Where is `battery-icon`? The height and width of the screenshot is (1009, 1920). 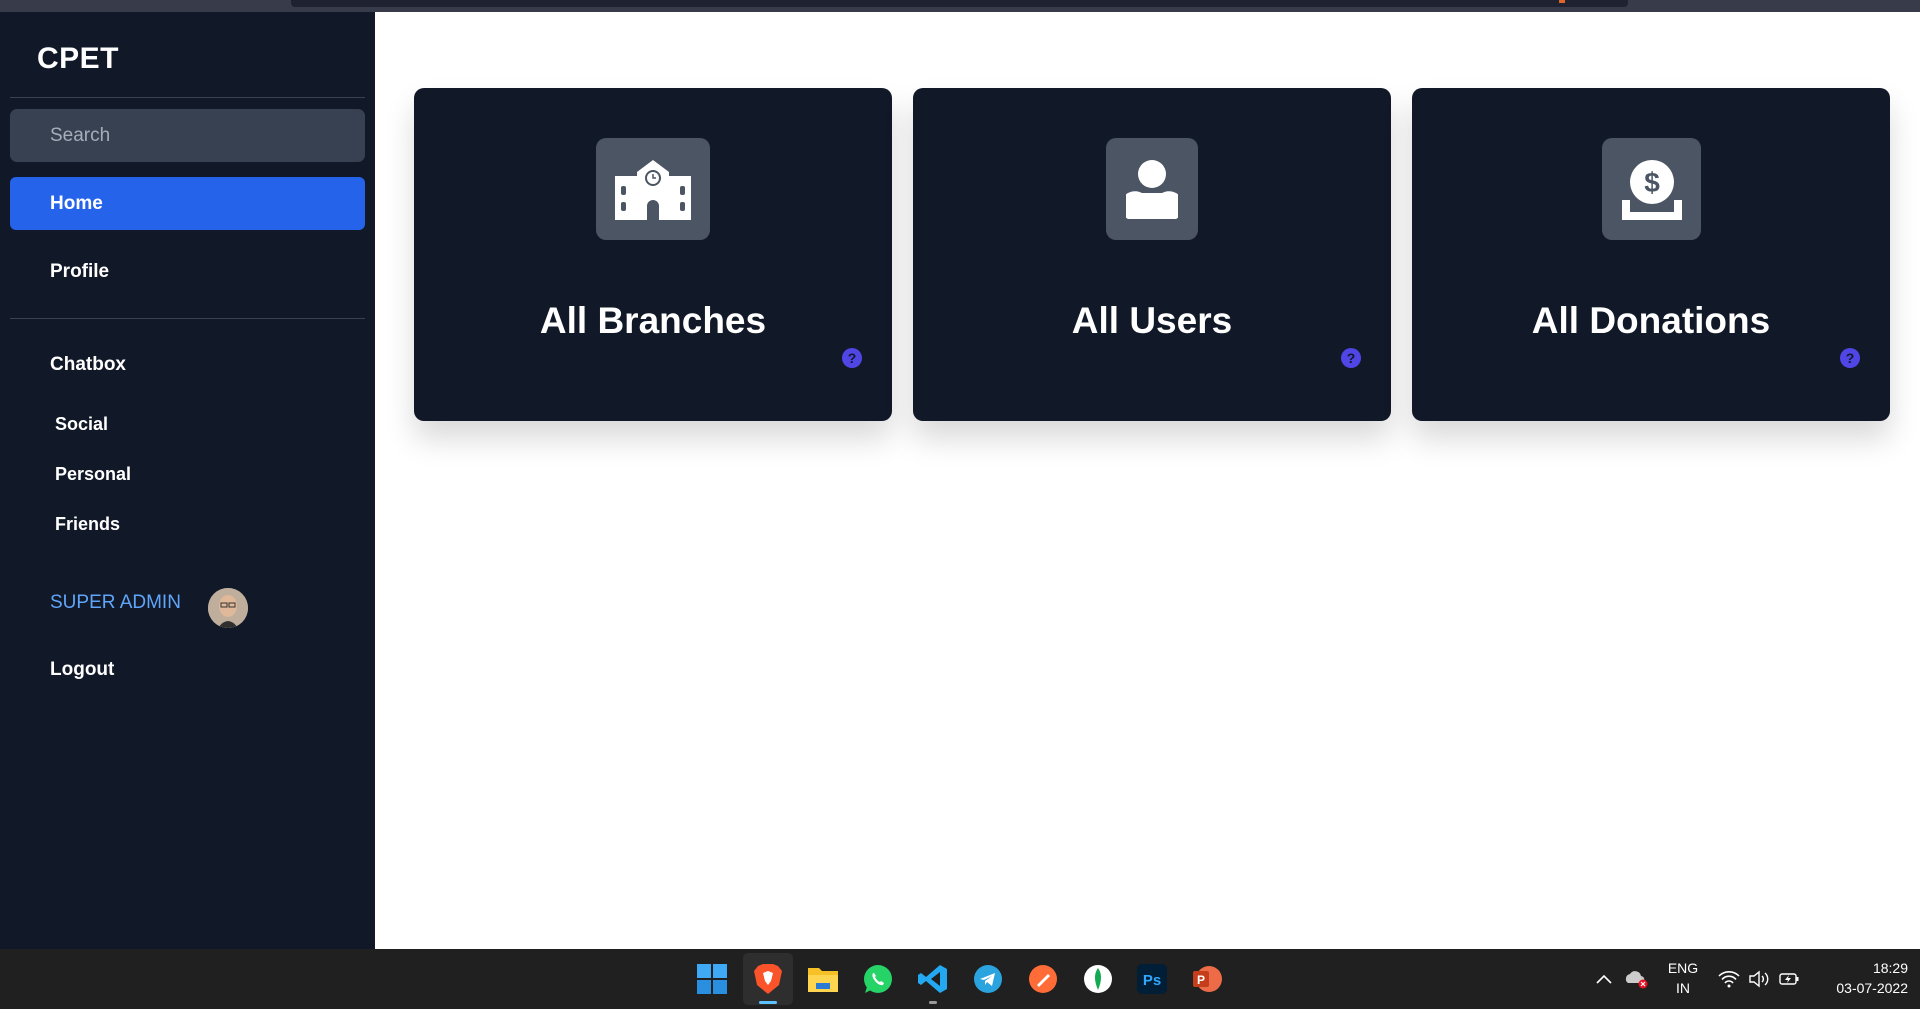
battery-icon is located at coordinates (1789, 979).